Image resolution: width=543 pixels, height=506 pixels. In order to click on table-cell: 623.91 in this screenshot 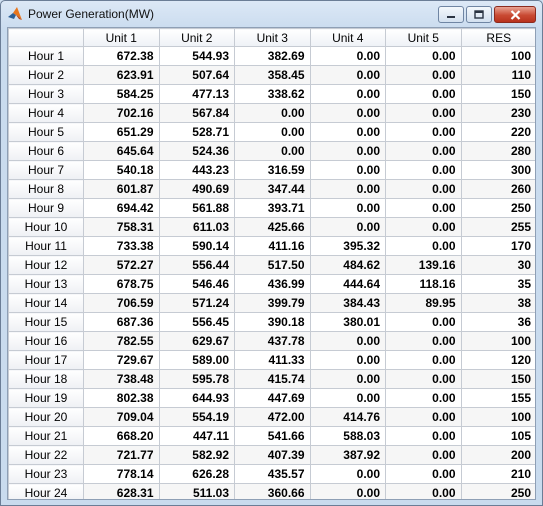, I will do `click(121, 75)`.